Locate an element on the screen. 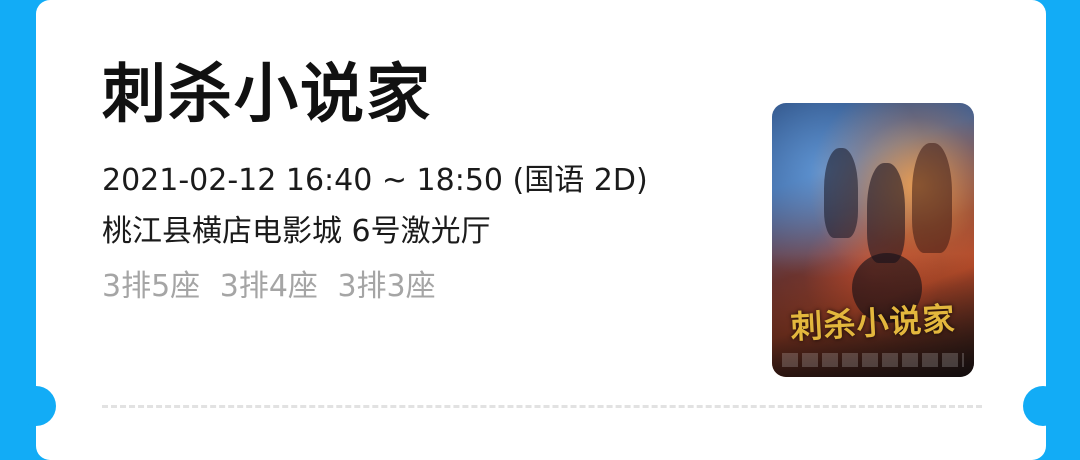  poster-credits is located at coordinates (873, 360).